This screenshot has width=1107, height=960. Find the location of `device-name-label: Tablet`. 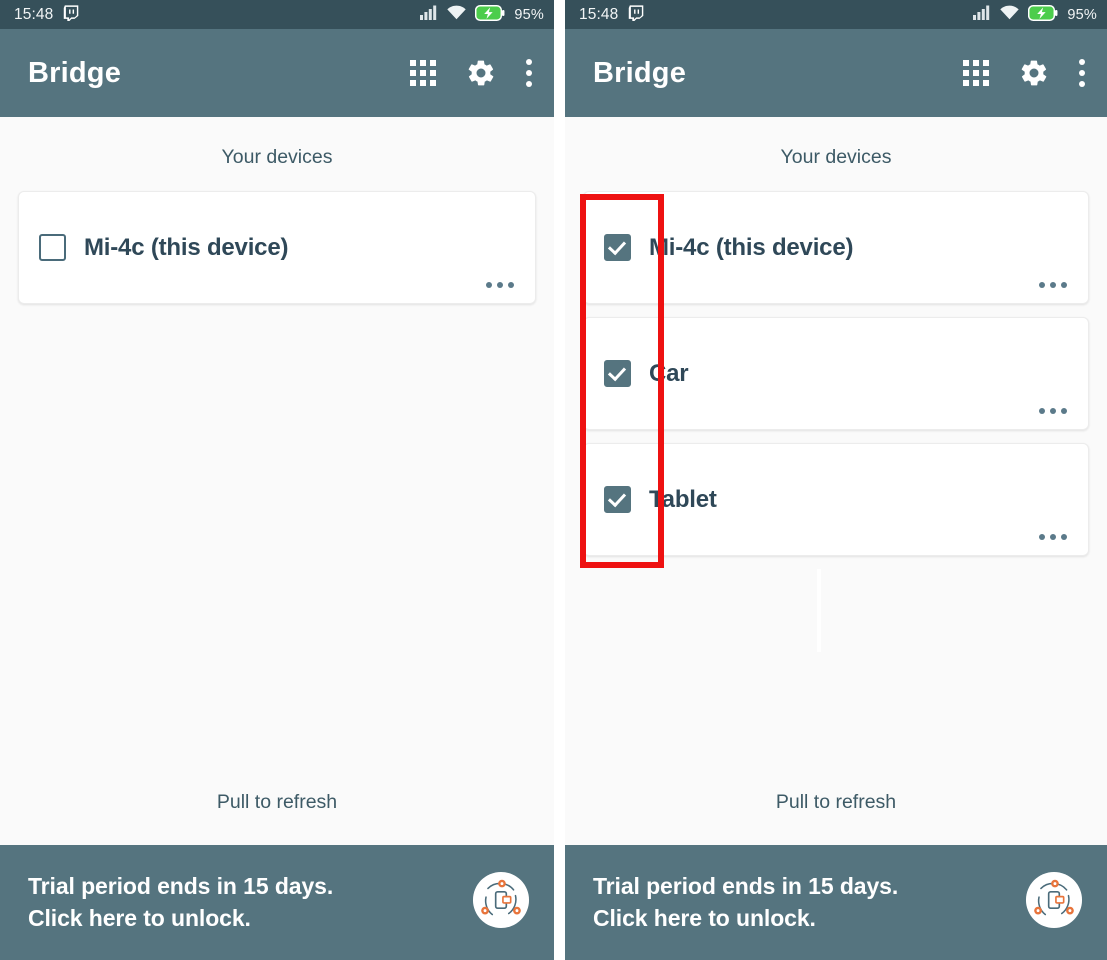

device-name-label: Tablet is located at coordinates (683, 499).